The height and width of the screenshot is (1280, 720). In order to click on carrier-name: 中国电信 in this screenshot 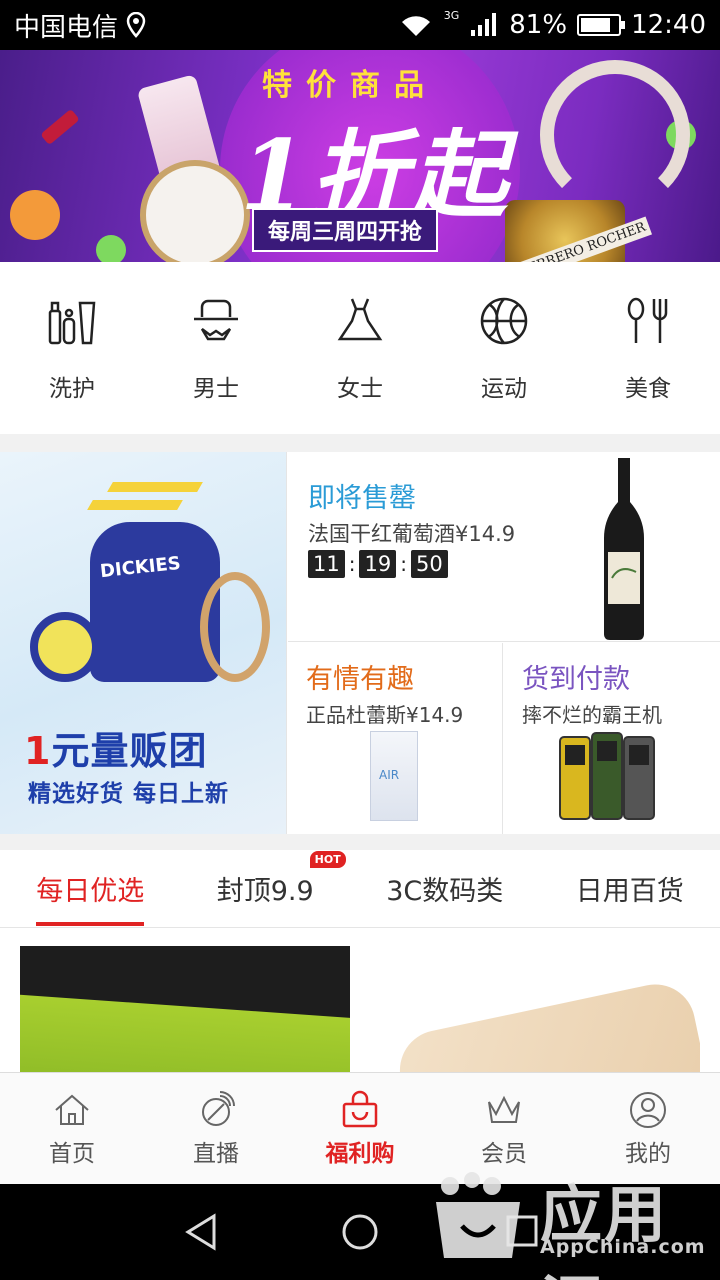, I will do `click(66, 27)`.